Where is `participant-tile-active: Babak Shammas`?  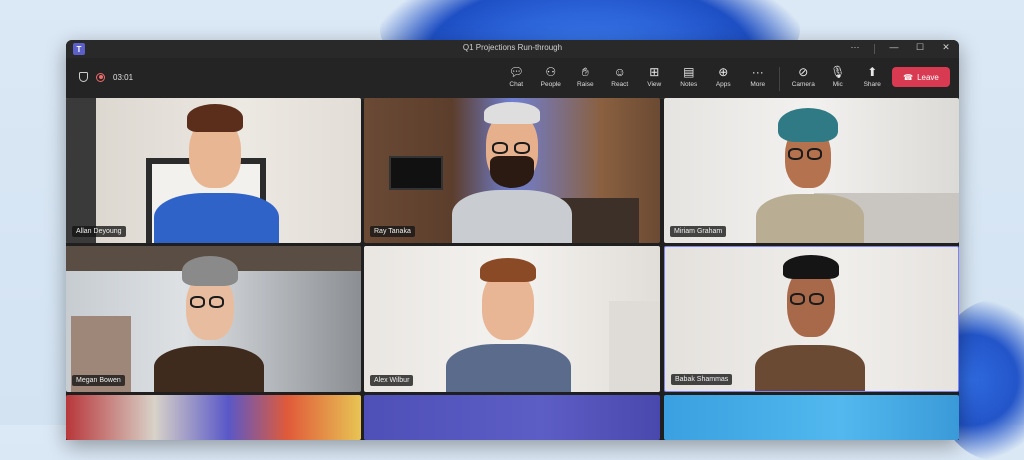 participant-tile-active: Babak Shammas is located at coordinates (811, 319).